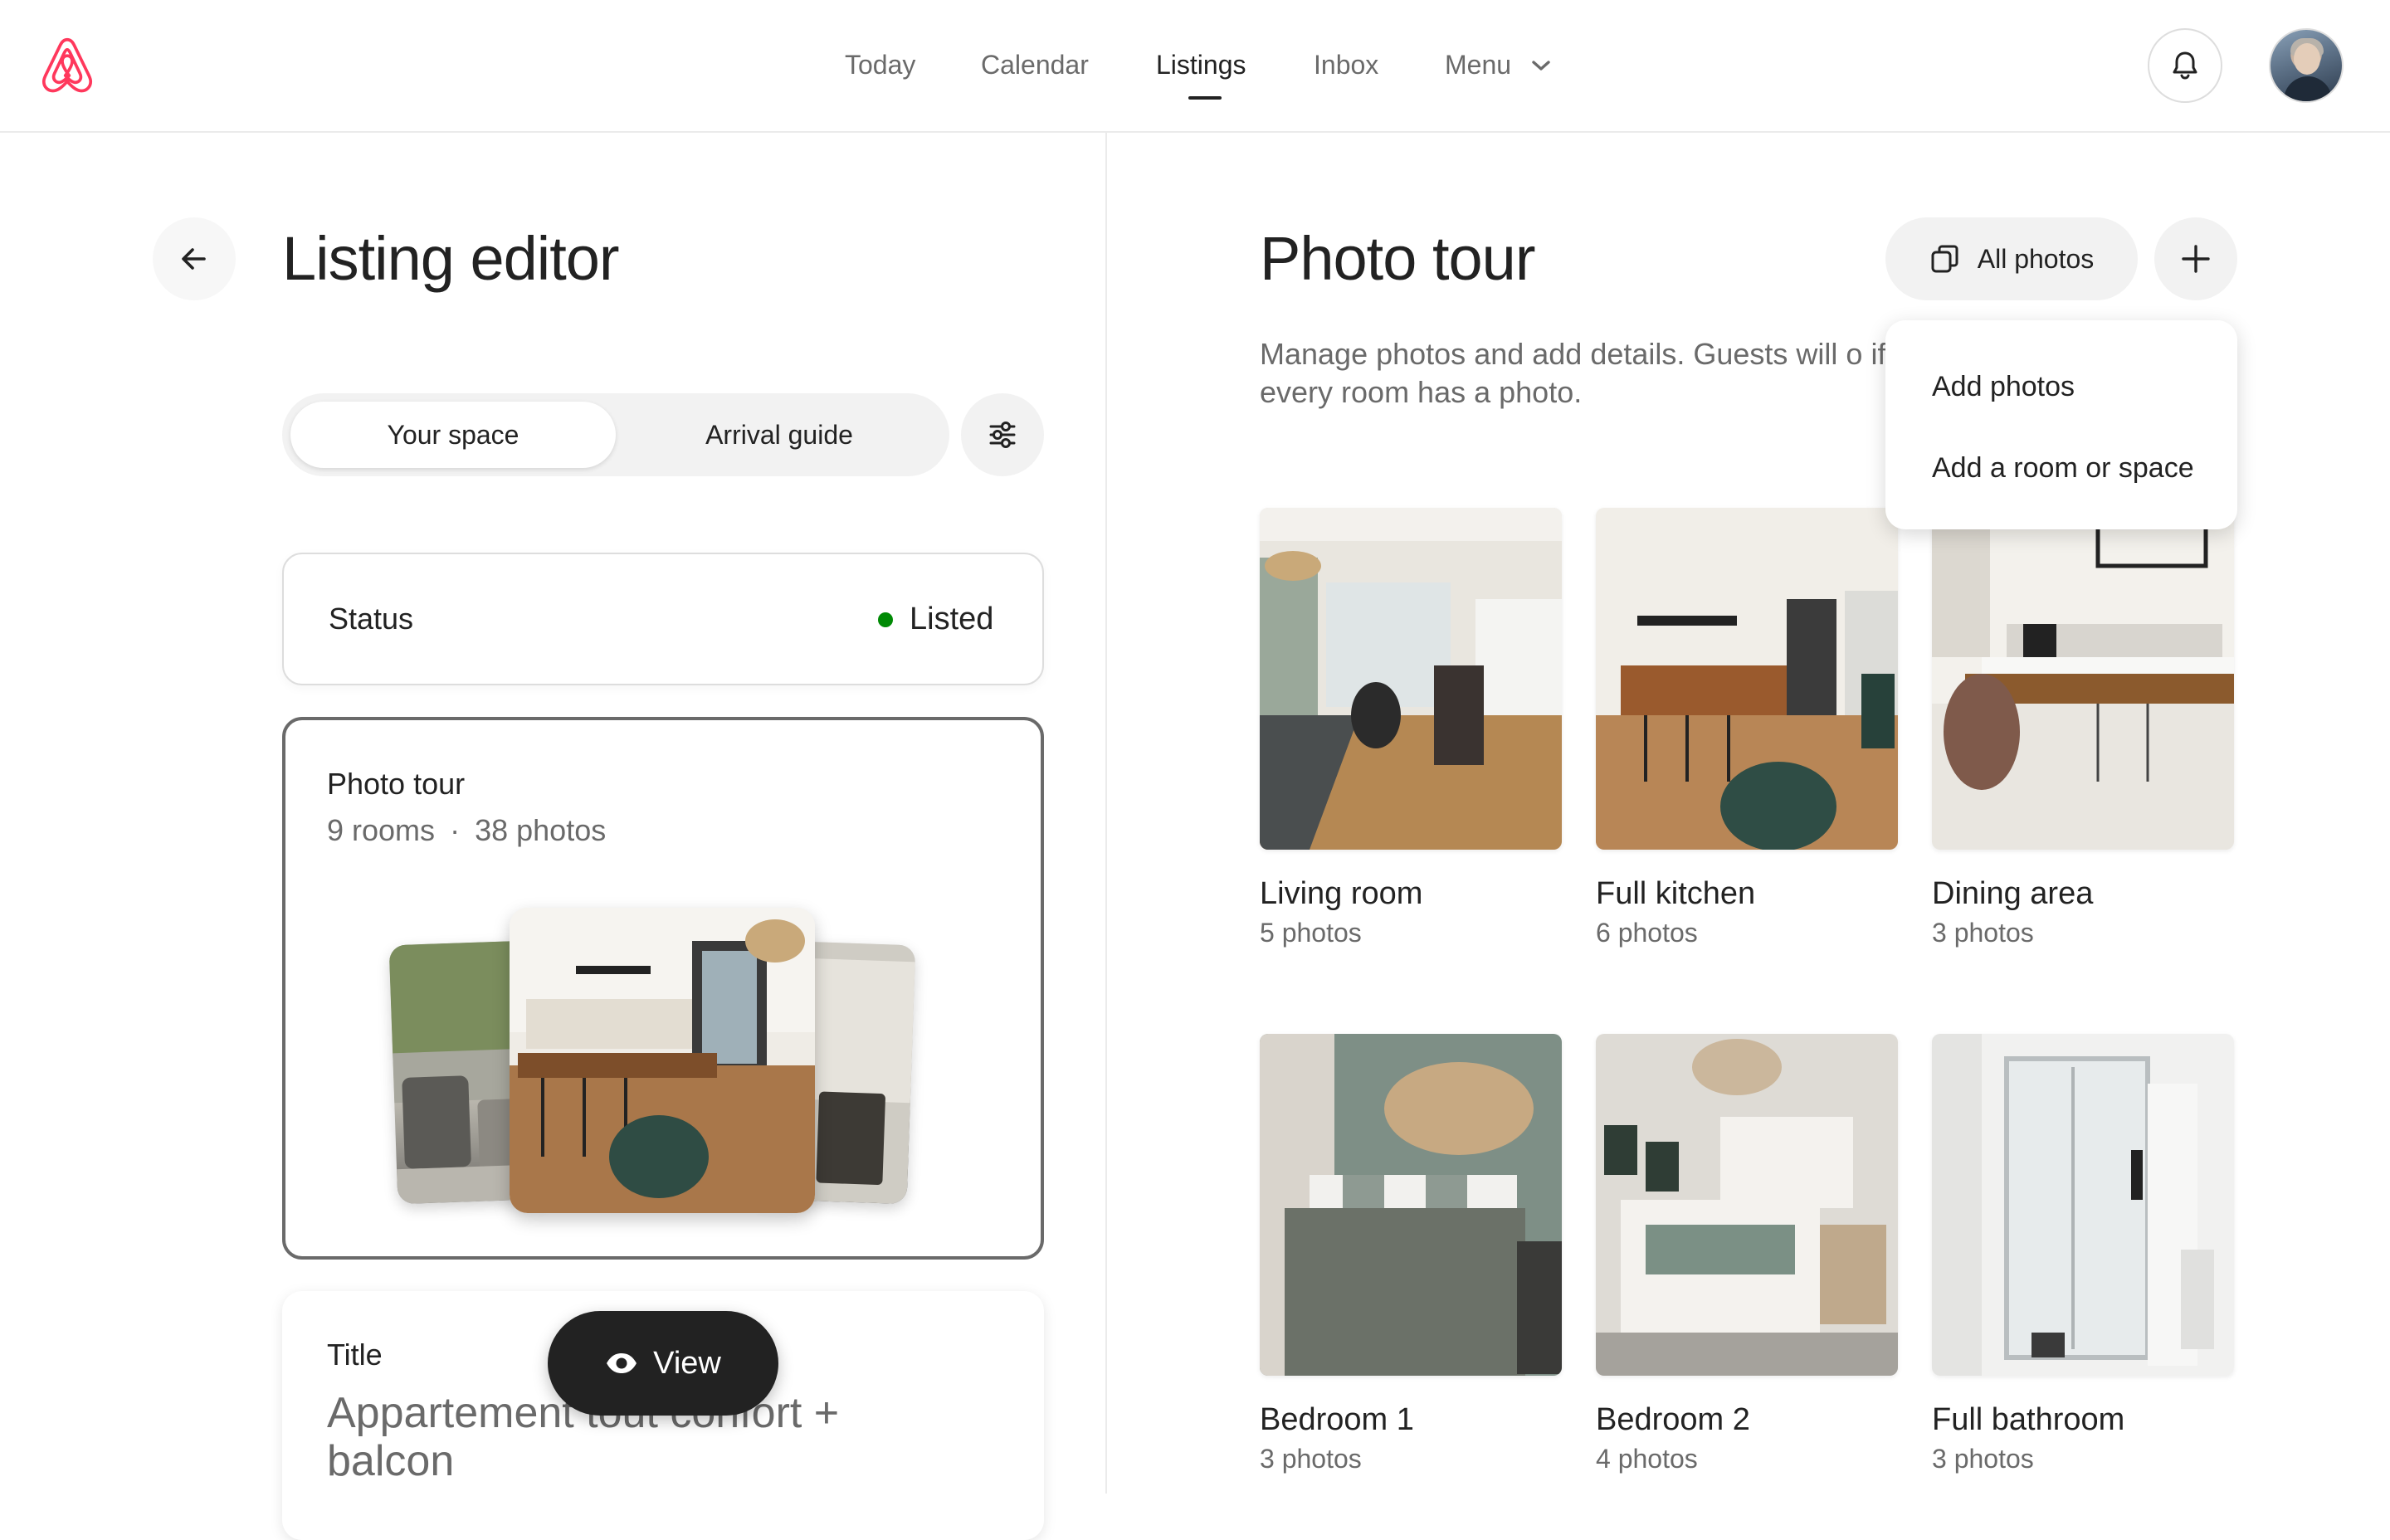  I want to click on arrow-left-icon, so click(194, 259).